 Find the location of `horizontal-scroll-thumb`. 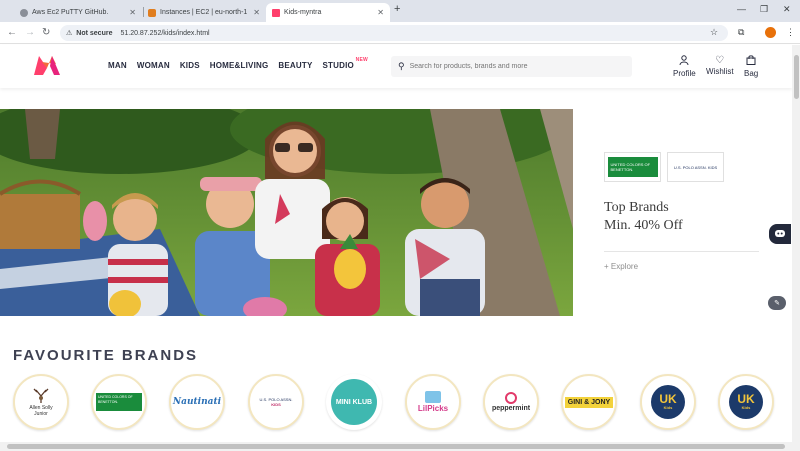

horizontal-scroll-thumb is located at coordinates (396, 446).